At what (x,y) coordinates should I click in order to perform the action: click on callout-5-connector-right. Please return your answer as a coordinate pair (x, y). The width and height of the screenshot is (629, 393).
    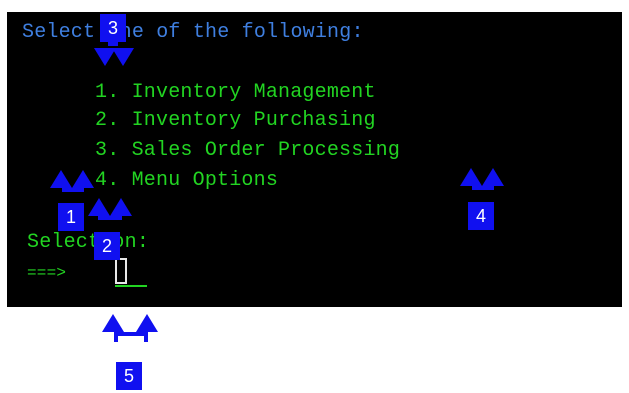
    Looking at the image, I should click on (146, 337).